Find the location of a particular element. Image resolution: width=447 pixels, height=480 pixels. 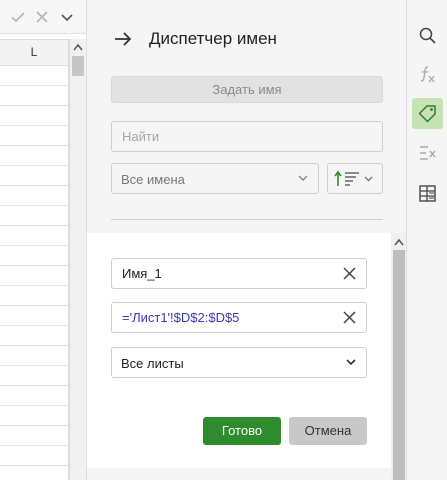

sort-button is located at coordinates (355, 178).